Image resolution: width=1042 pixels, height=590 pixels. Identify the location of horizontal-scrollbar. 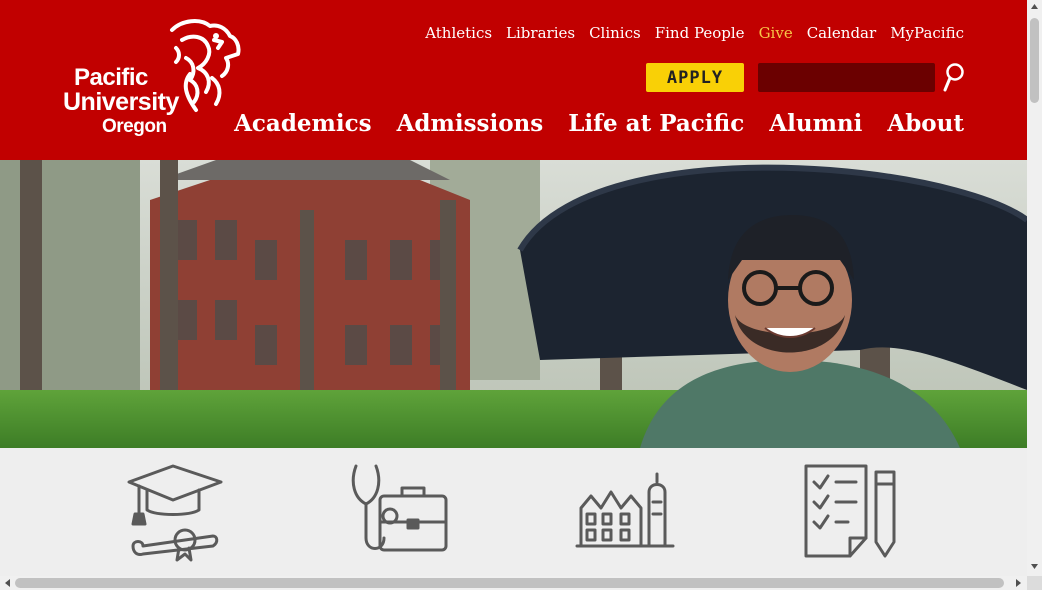
(513, 583).